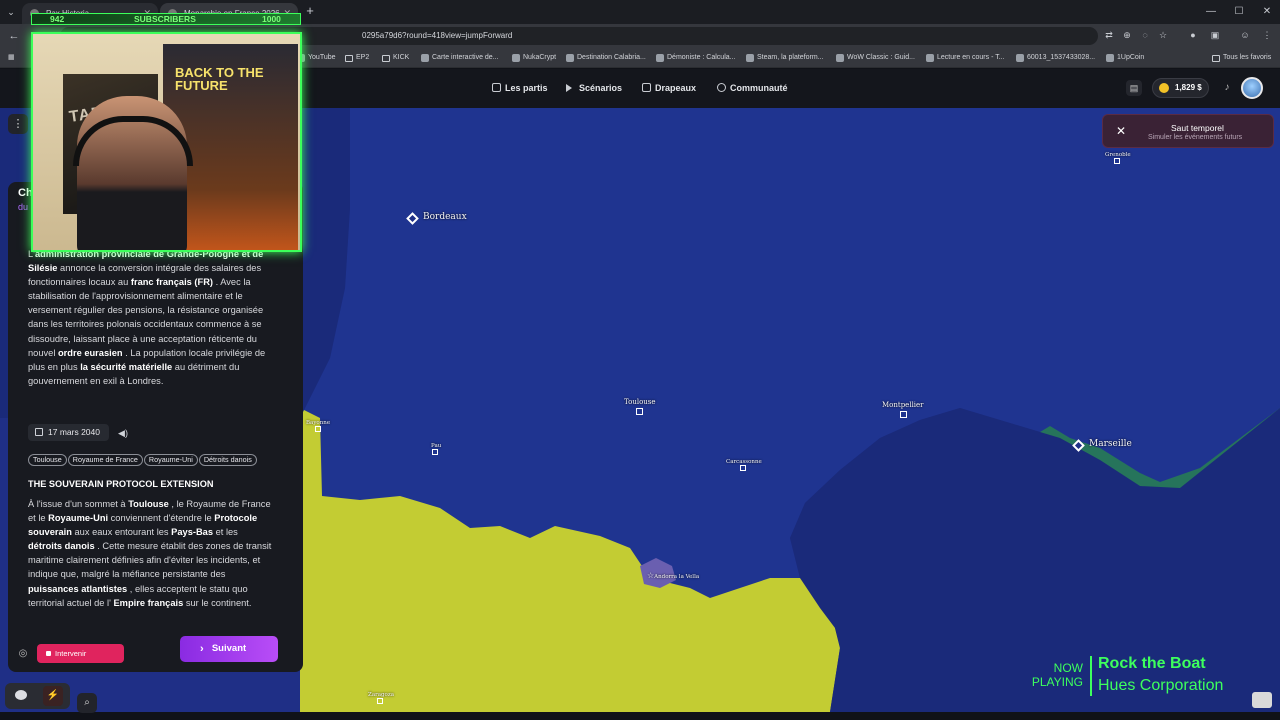  Describe the element at coordinates (669, 88) in the screenshot. I see `nav-drapeaux: Drapeaux` at that location.